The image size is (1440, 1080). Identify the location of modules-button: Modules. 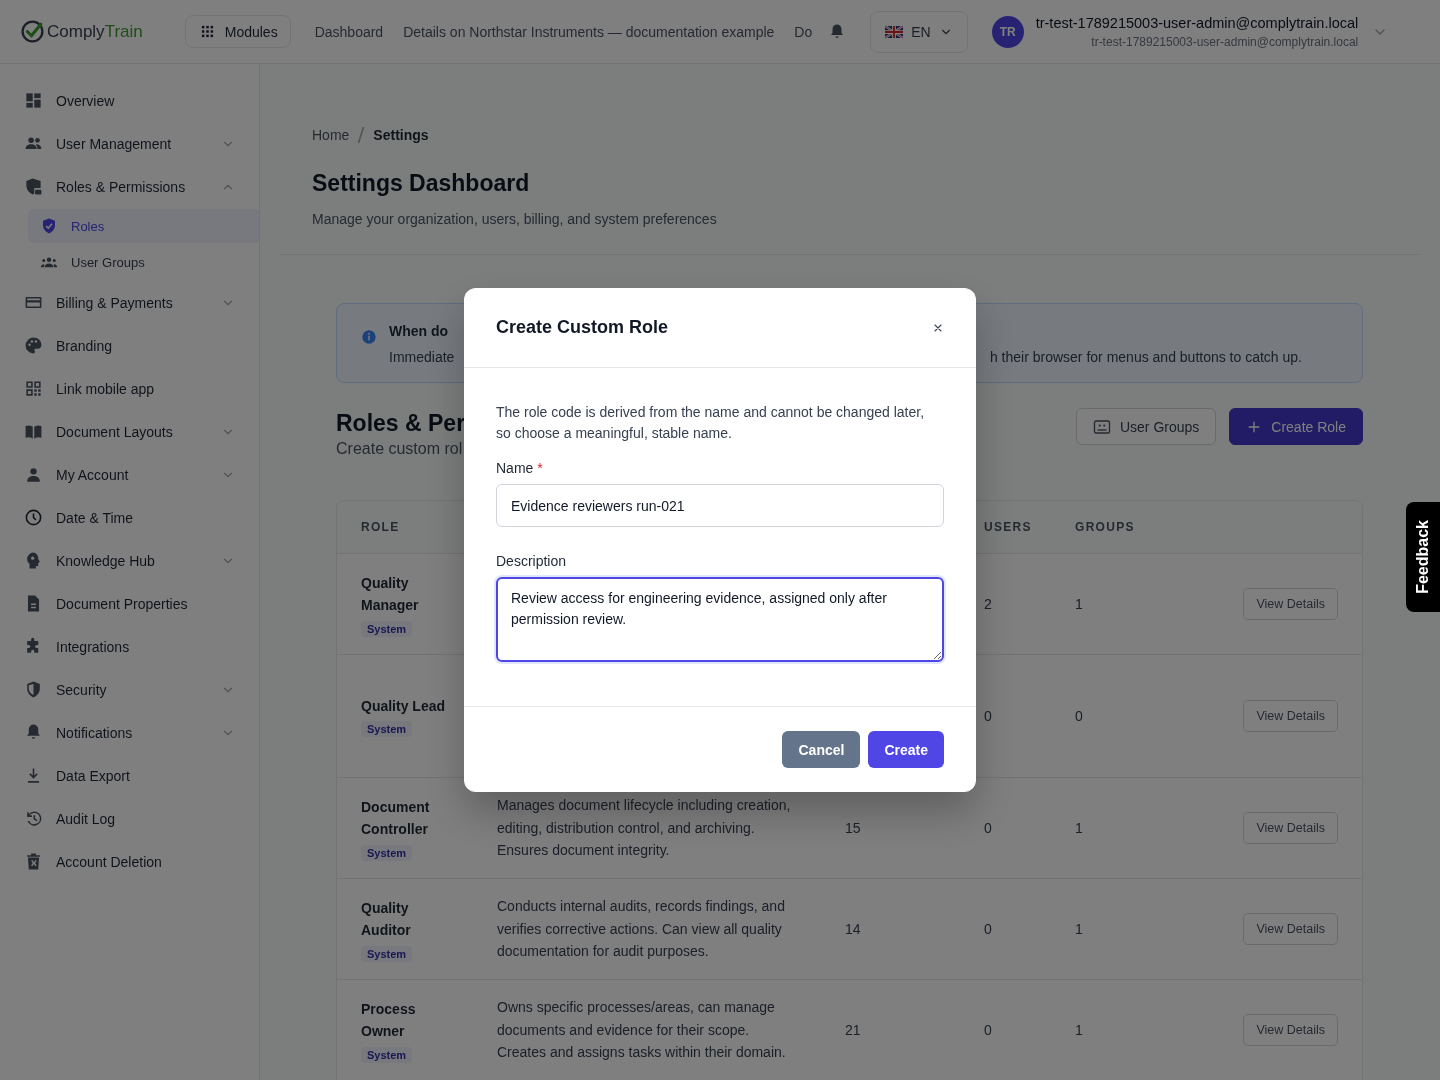
(237, 31).